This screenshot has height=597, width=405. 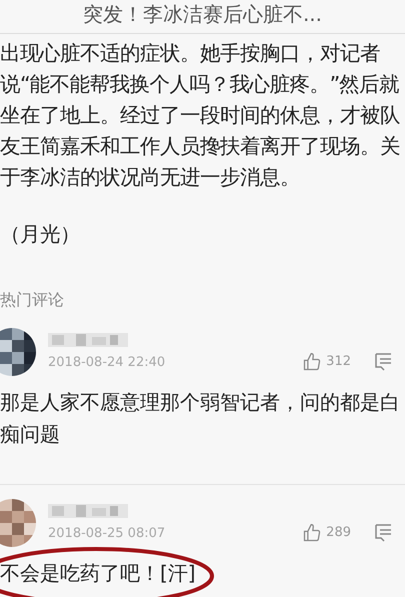 I want to click on section-heading: 热门评论, so click(x=32, y=300).